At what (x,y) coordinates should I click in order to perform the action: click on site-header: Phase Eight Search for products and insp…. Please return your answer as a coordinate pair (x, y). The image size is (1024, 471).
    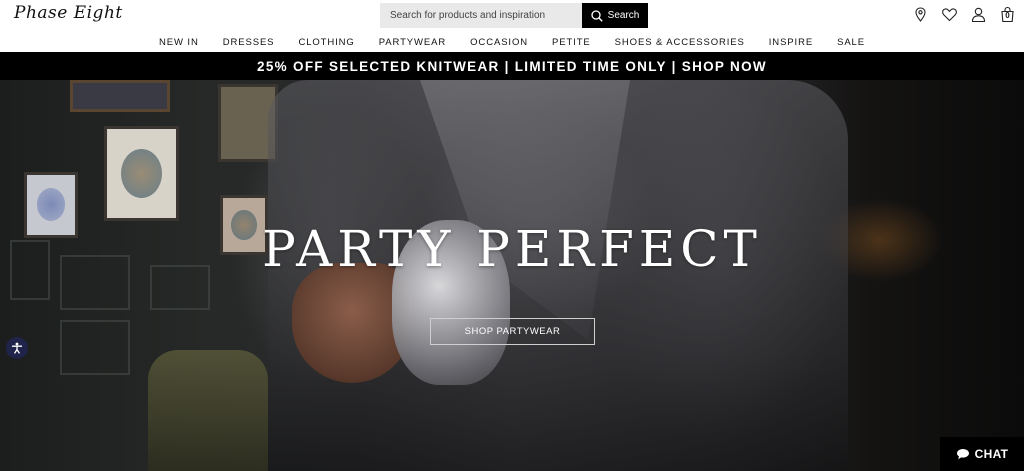
    Looking at the image, I should click on (512, 16).